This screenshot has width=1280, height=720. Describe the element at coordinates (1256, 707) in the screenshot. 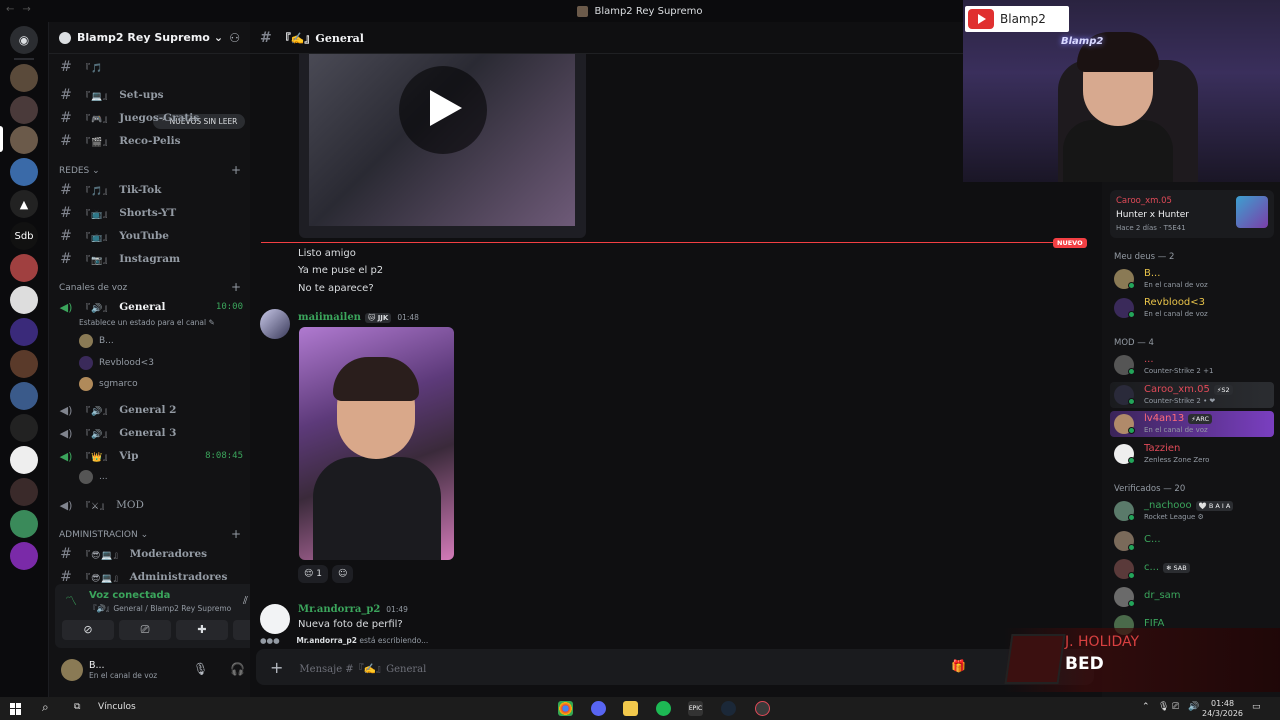

I see `notification-icon: ▭` at that location.